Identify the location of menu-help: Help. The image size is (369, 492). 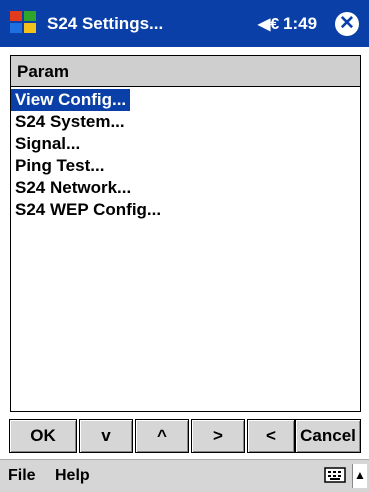
(72, 476).